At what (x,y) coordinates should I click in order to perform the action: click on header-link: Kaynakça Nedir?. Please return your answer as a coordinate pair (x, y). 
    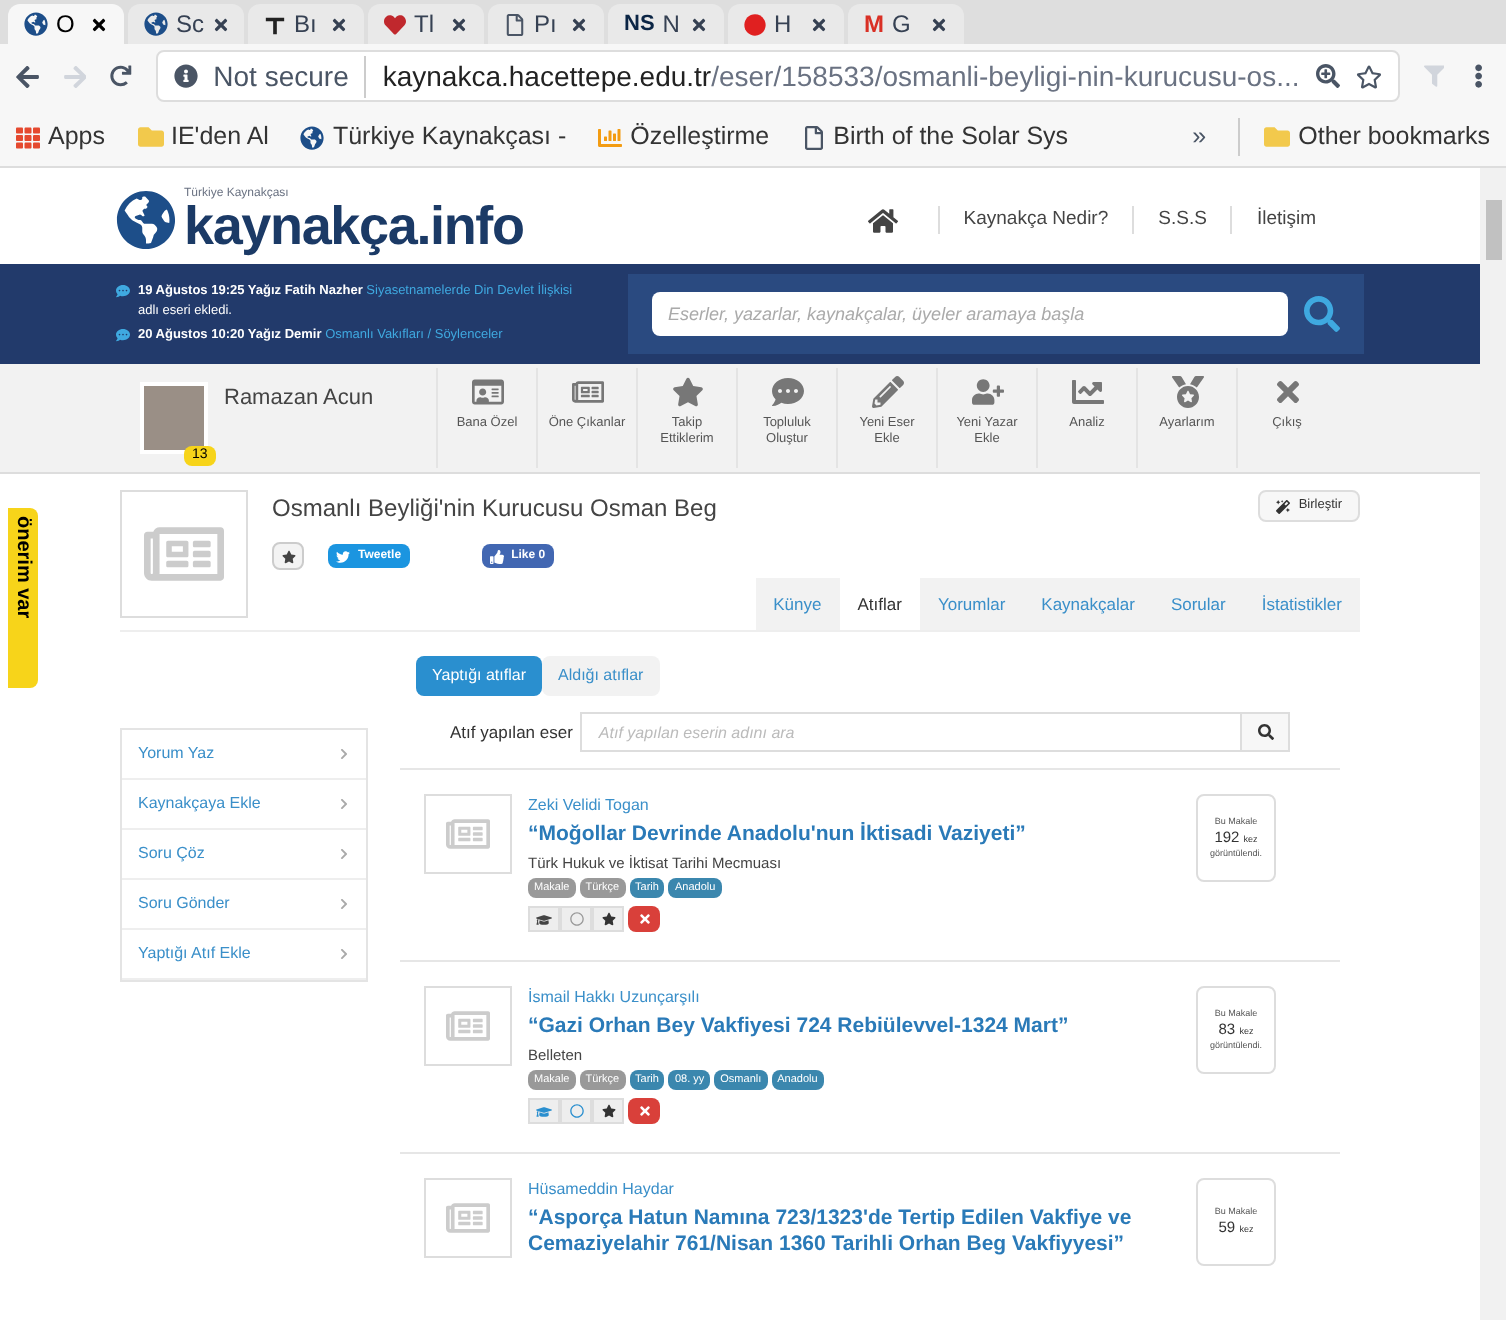
    Looking at the image, I should click on (1023, 220).